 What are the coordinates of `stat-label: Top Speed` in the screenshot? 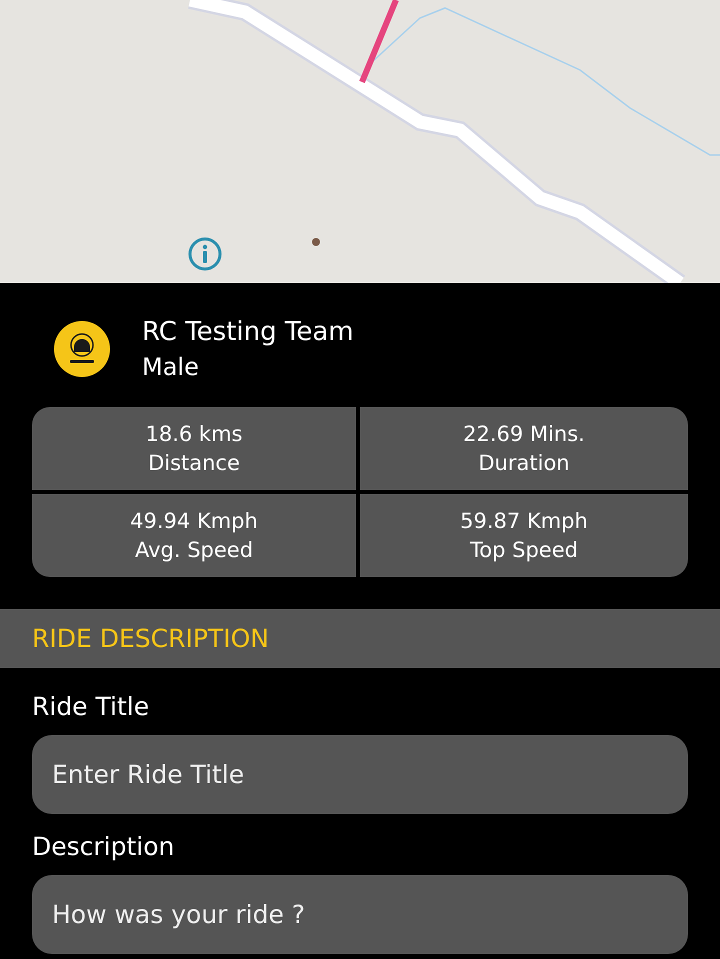 It's located at (524, 550).